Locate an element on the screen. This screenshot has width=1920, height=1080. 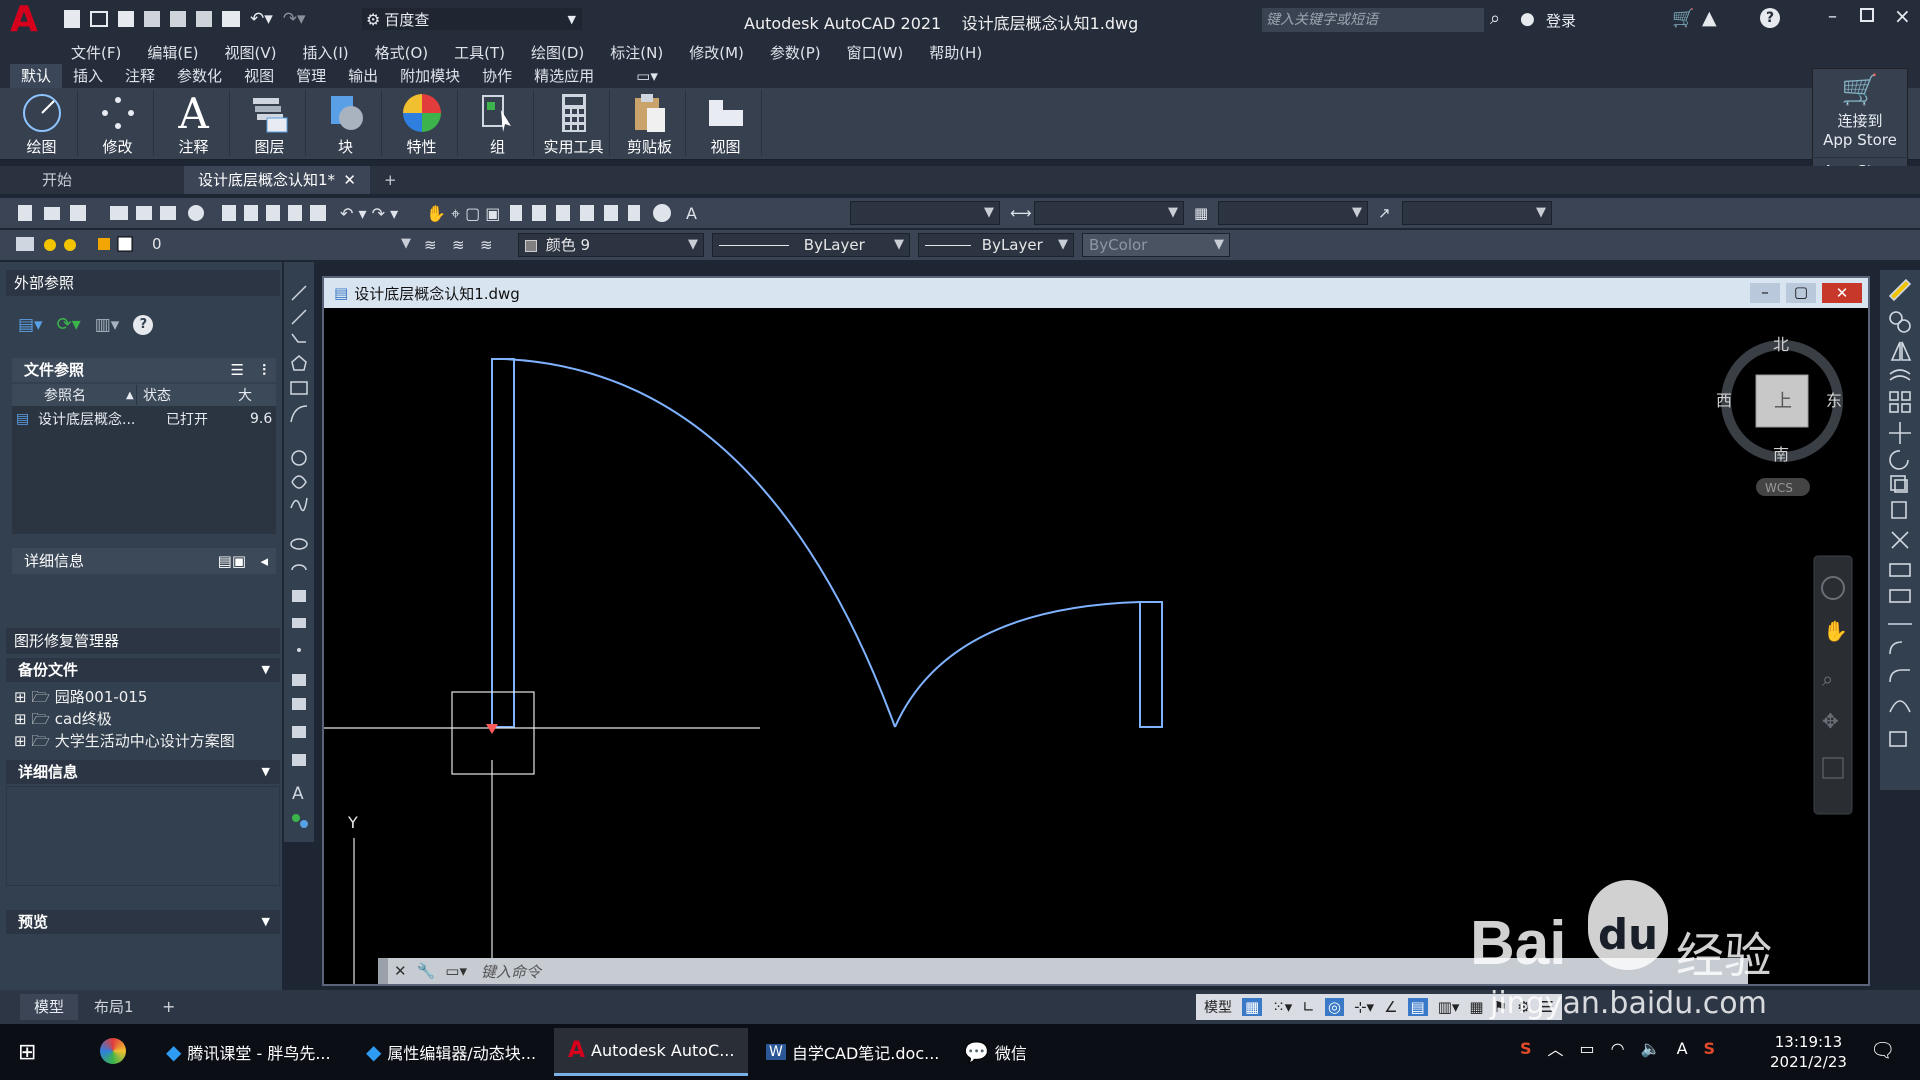
ime-mode: A is located at coordinates (1682, 1048).